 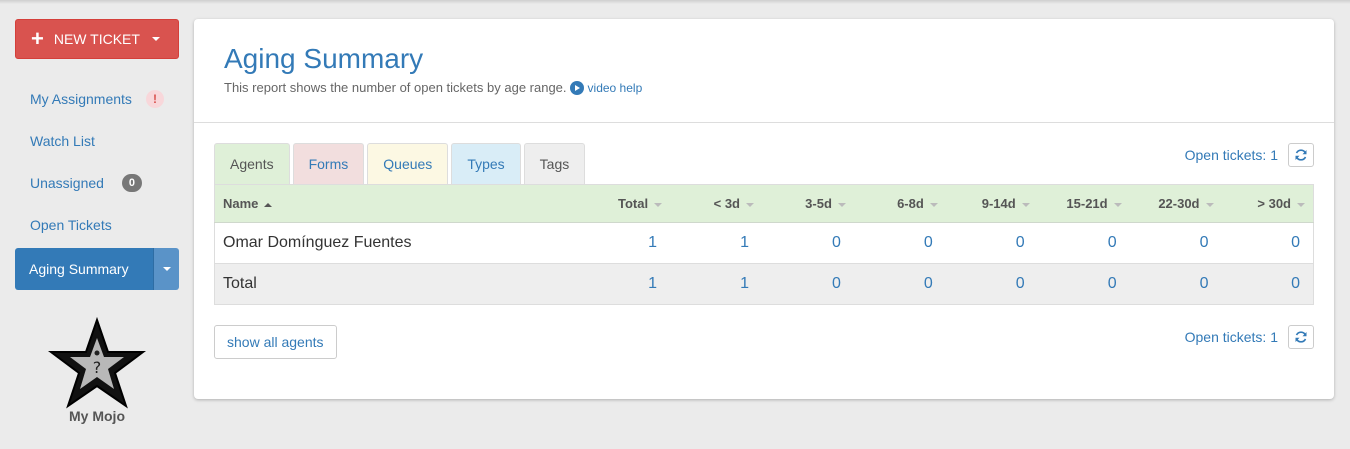 What do you see at coordinates (37, 38) in the screenshot?
I see `plus-icon: +` at bounding box center [37, 38].